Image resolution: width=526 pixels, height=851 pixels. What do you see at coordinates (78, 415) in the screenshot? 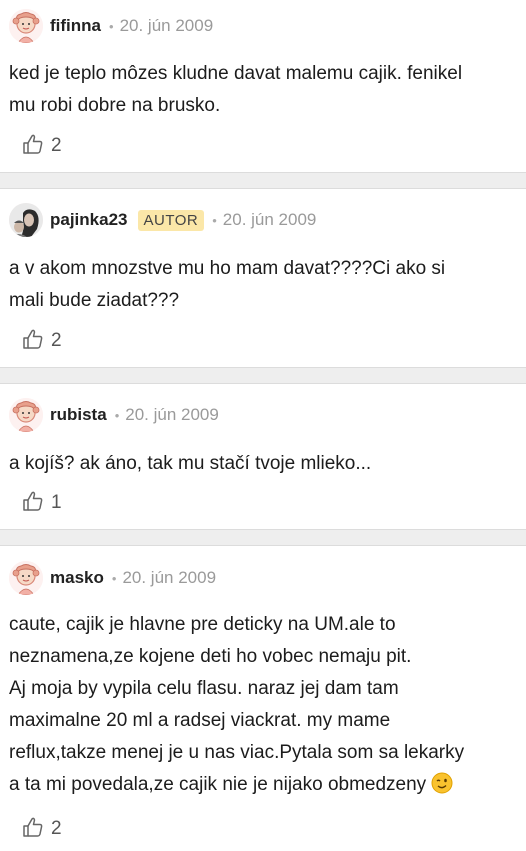
I see `username: rubista` at bounding box center [78, 415].